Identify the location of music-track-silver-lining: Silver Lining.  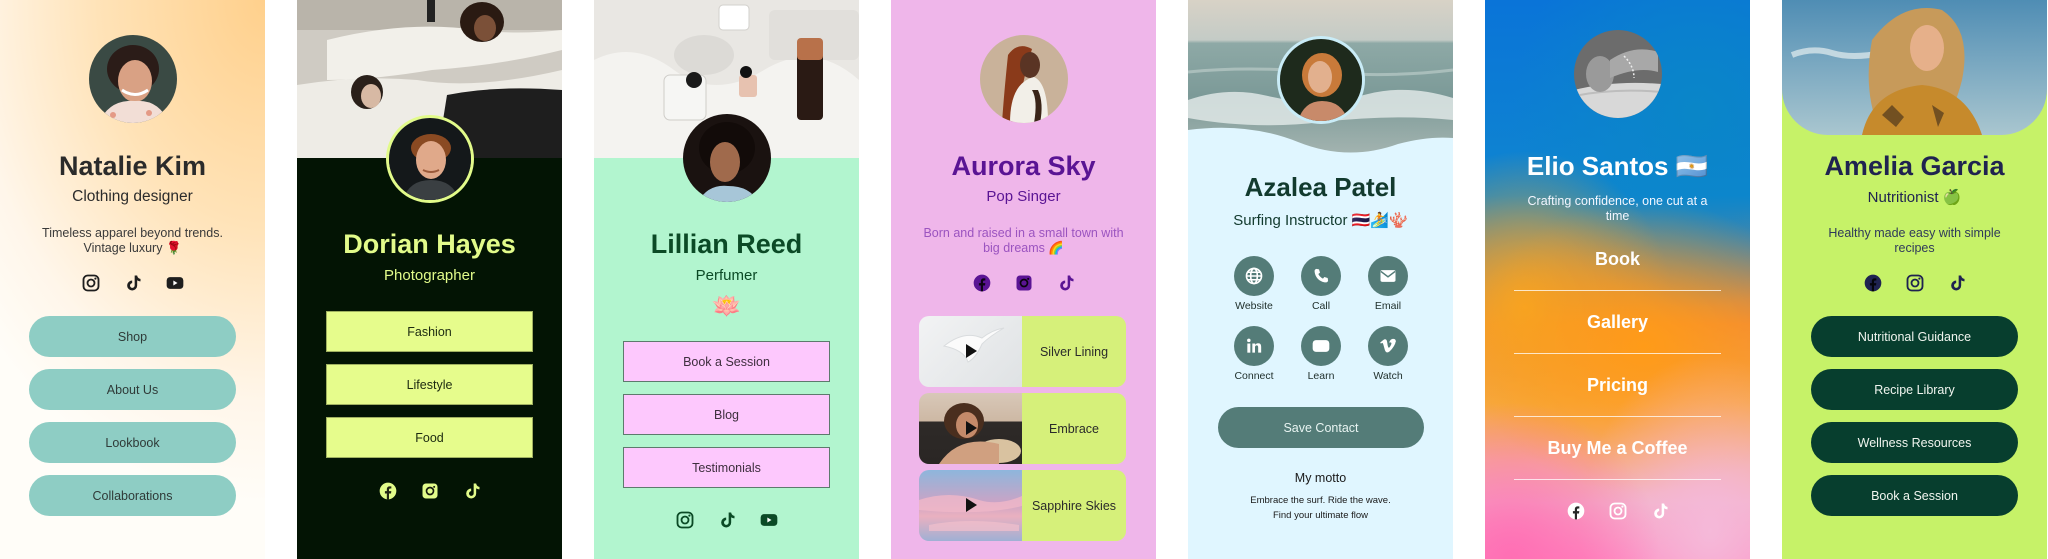
(1022, 351).